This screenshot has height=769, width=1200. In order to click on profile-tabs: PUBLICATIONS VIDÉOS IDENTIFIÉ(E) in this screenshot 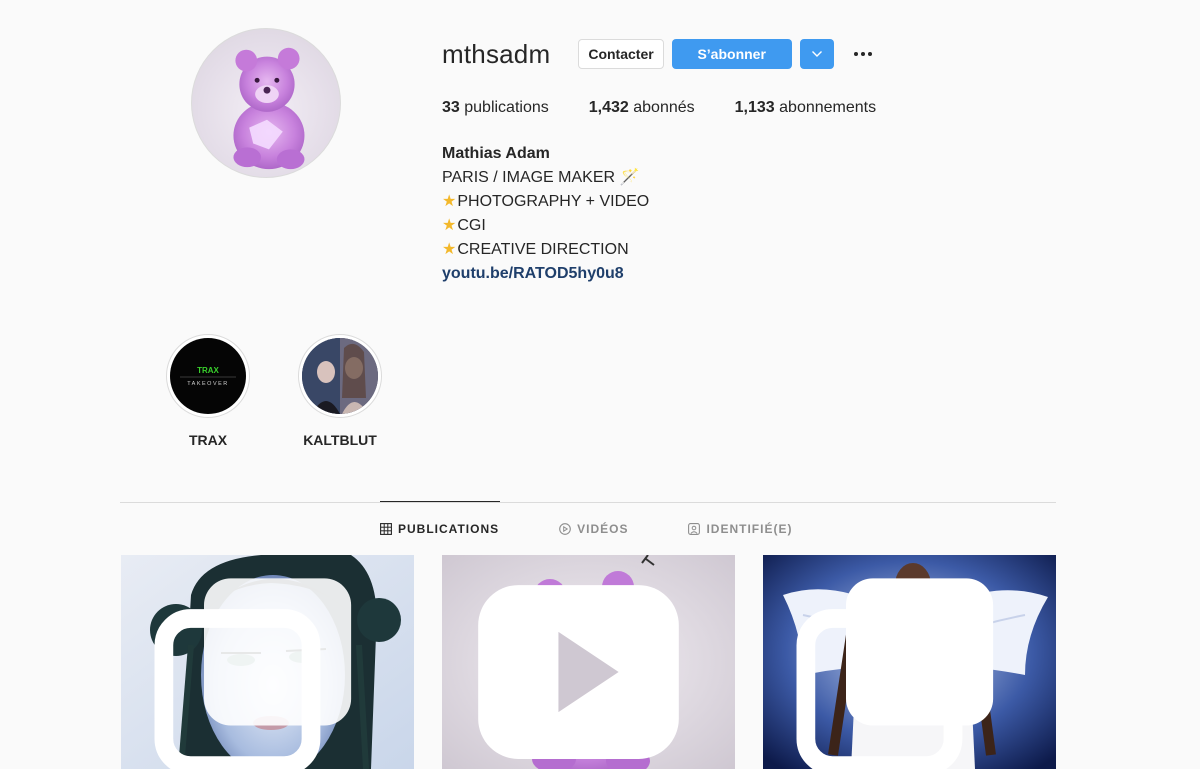, I will do `click(616, 529)`.